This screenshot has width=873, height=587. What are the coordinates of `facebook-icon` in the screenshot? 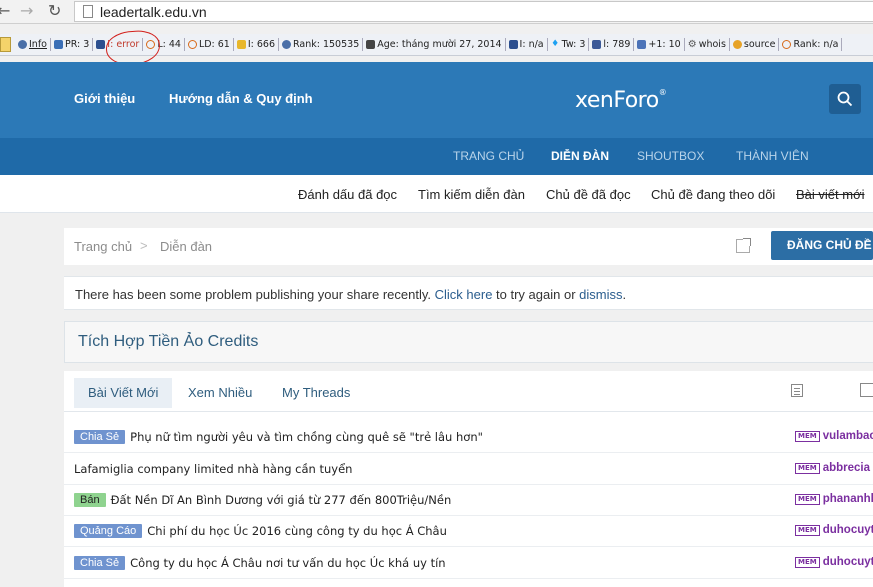 It's located at (597, 44).